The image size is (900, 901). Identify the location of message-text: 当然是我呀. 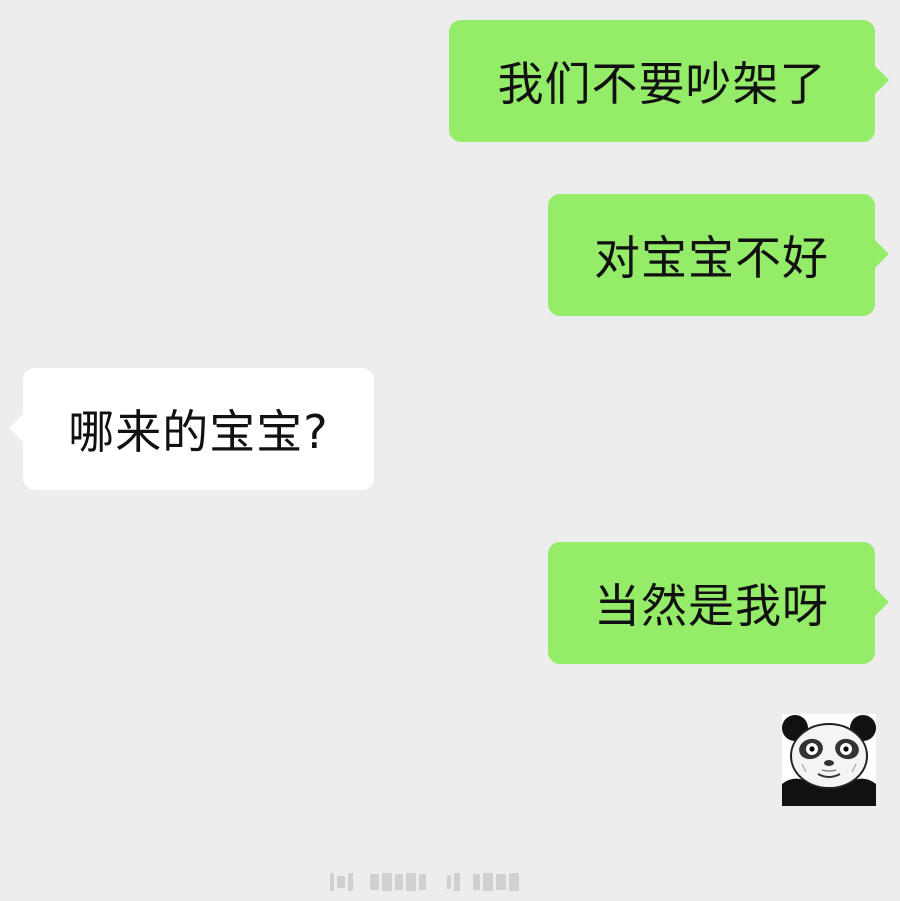
(711, 606).